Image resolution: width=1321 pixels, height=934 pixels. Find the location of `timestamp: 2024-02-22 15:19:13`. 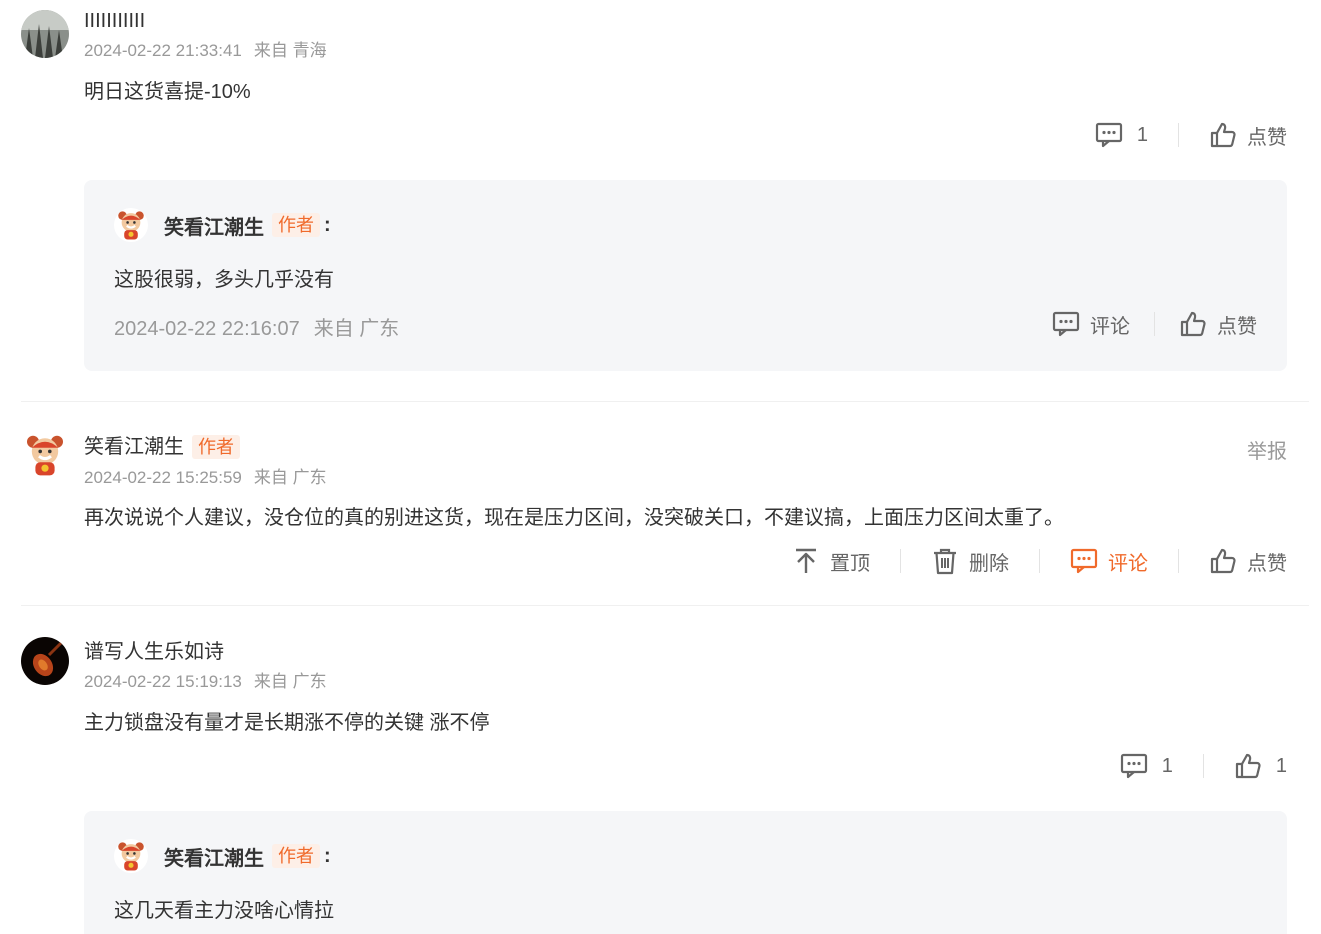

timestamp: 2024-02-22 15:19:13 is located at coordinates (163, 681).